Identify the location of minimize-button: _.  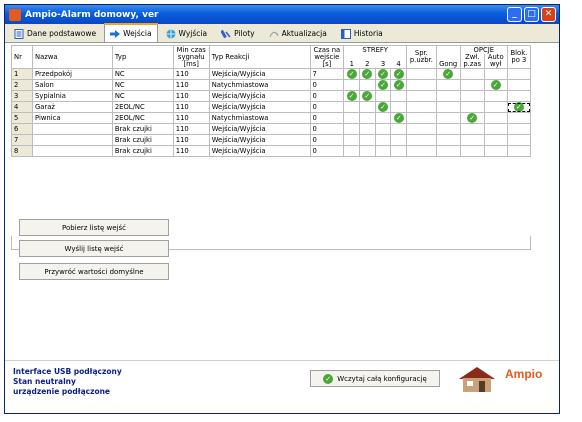
(514, 14).